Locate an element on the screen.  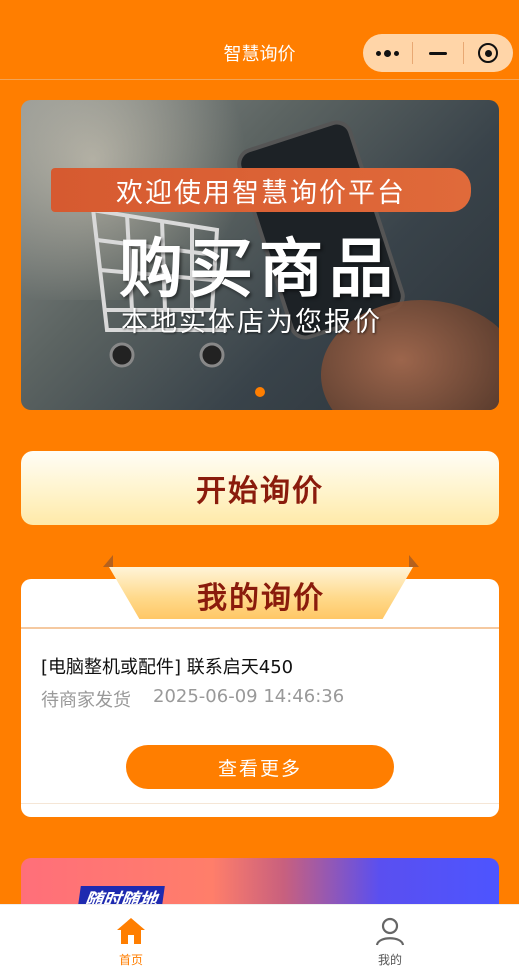
close-button is located at coordinates (488, 53).